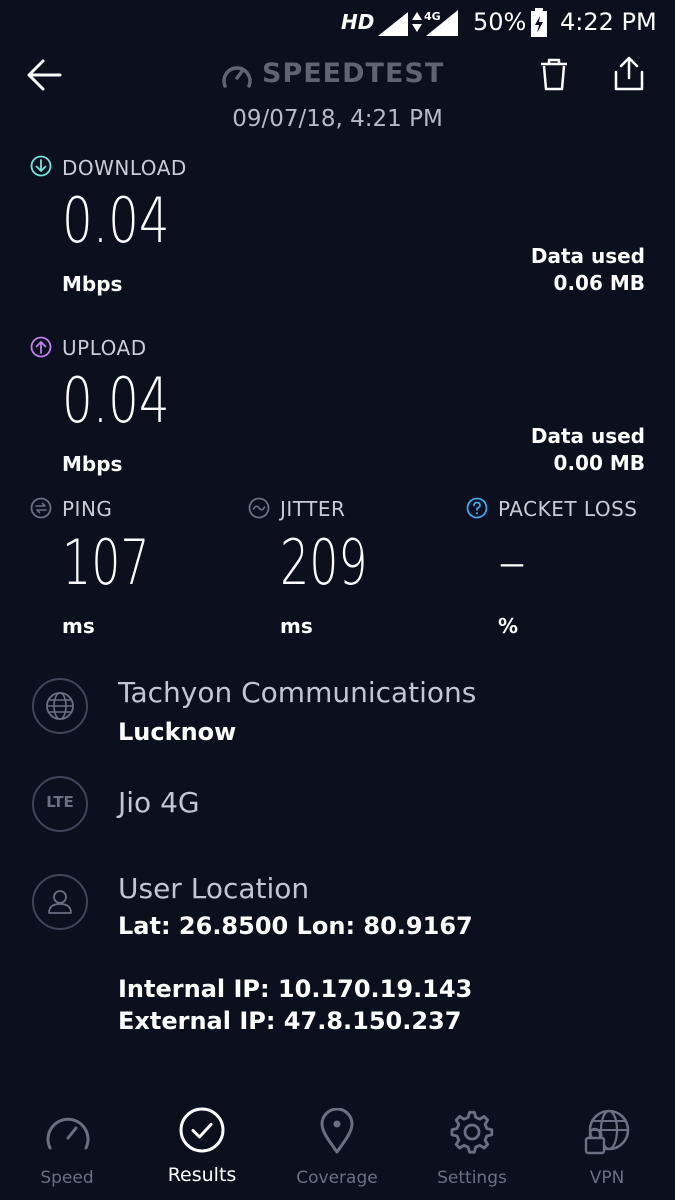  Describe the element at coordinates (313, 509) in the screenshot. I see `jitter-label: JITTER` at that location.